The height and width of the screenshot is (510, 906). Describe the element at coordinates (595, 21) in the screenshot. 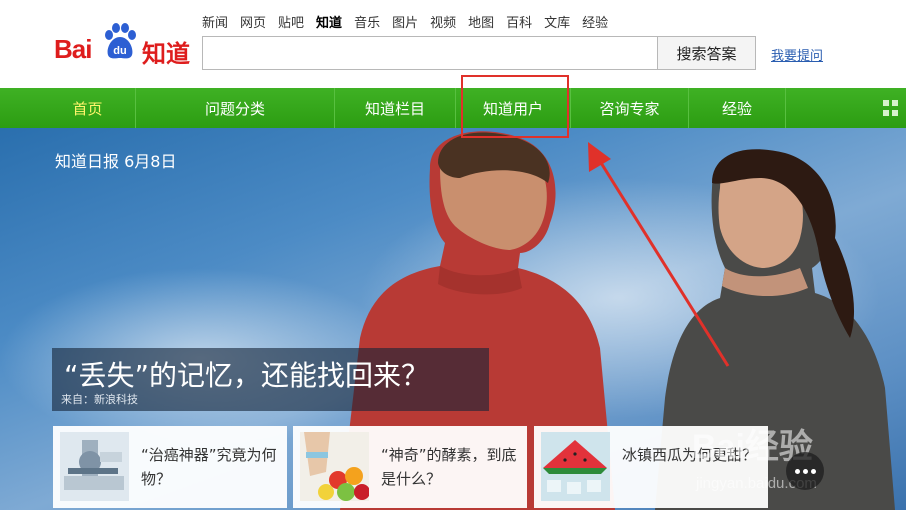

I see `top-nav-link: 经验` at that location.